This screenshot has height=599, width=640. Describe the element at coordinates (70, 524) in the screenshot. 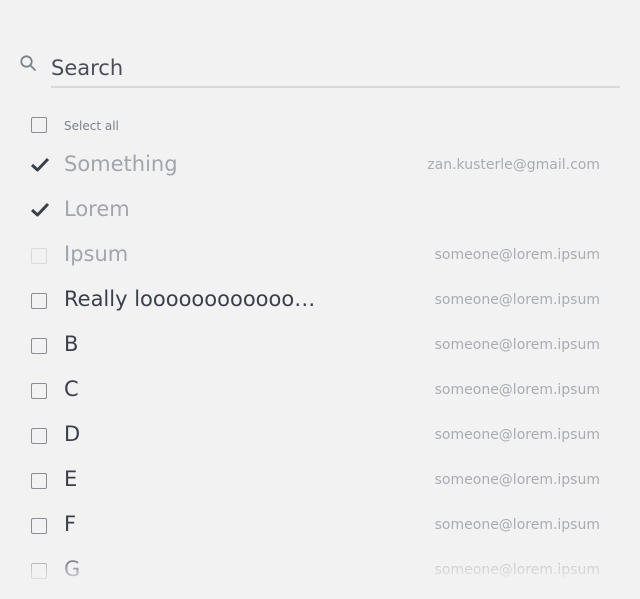

I see `item-label: F` at that location.